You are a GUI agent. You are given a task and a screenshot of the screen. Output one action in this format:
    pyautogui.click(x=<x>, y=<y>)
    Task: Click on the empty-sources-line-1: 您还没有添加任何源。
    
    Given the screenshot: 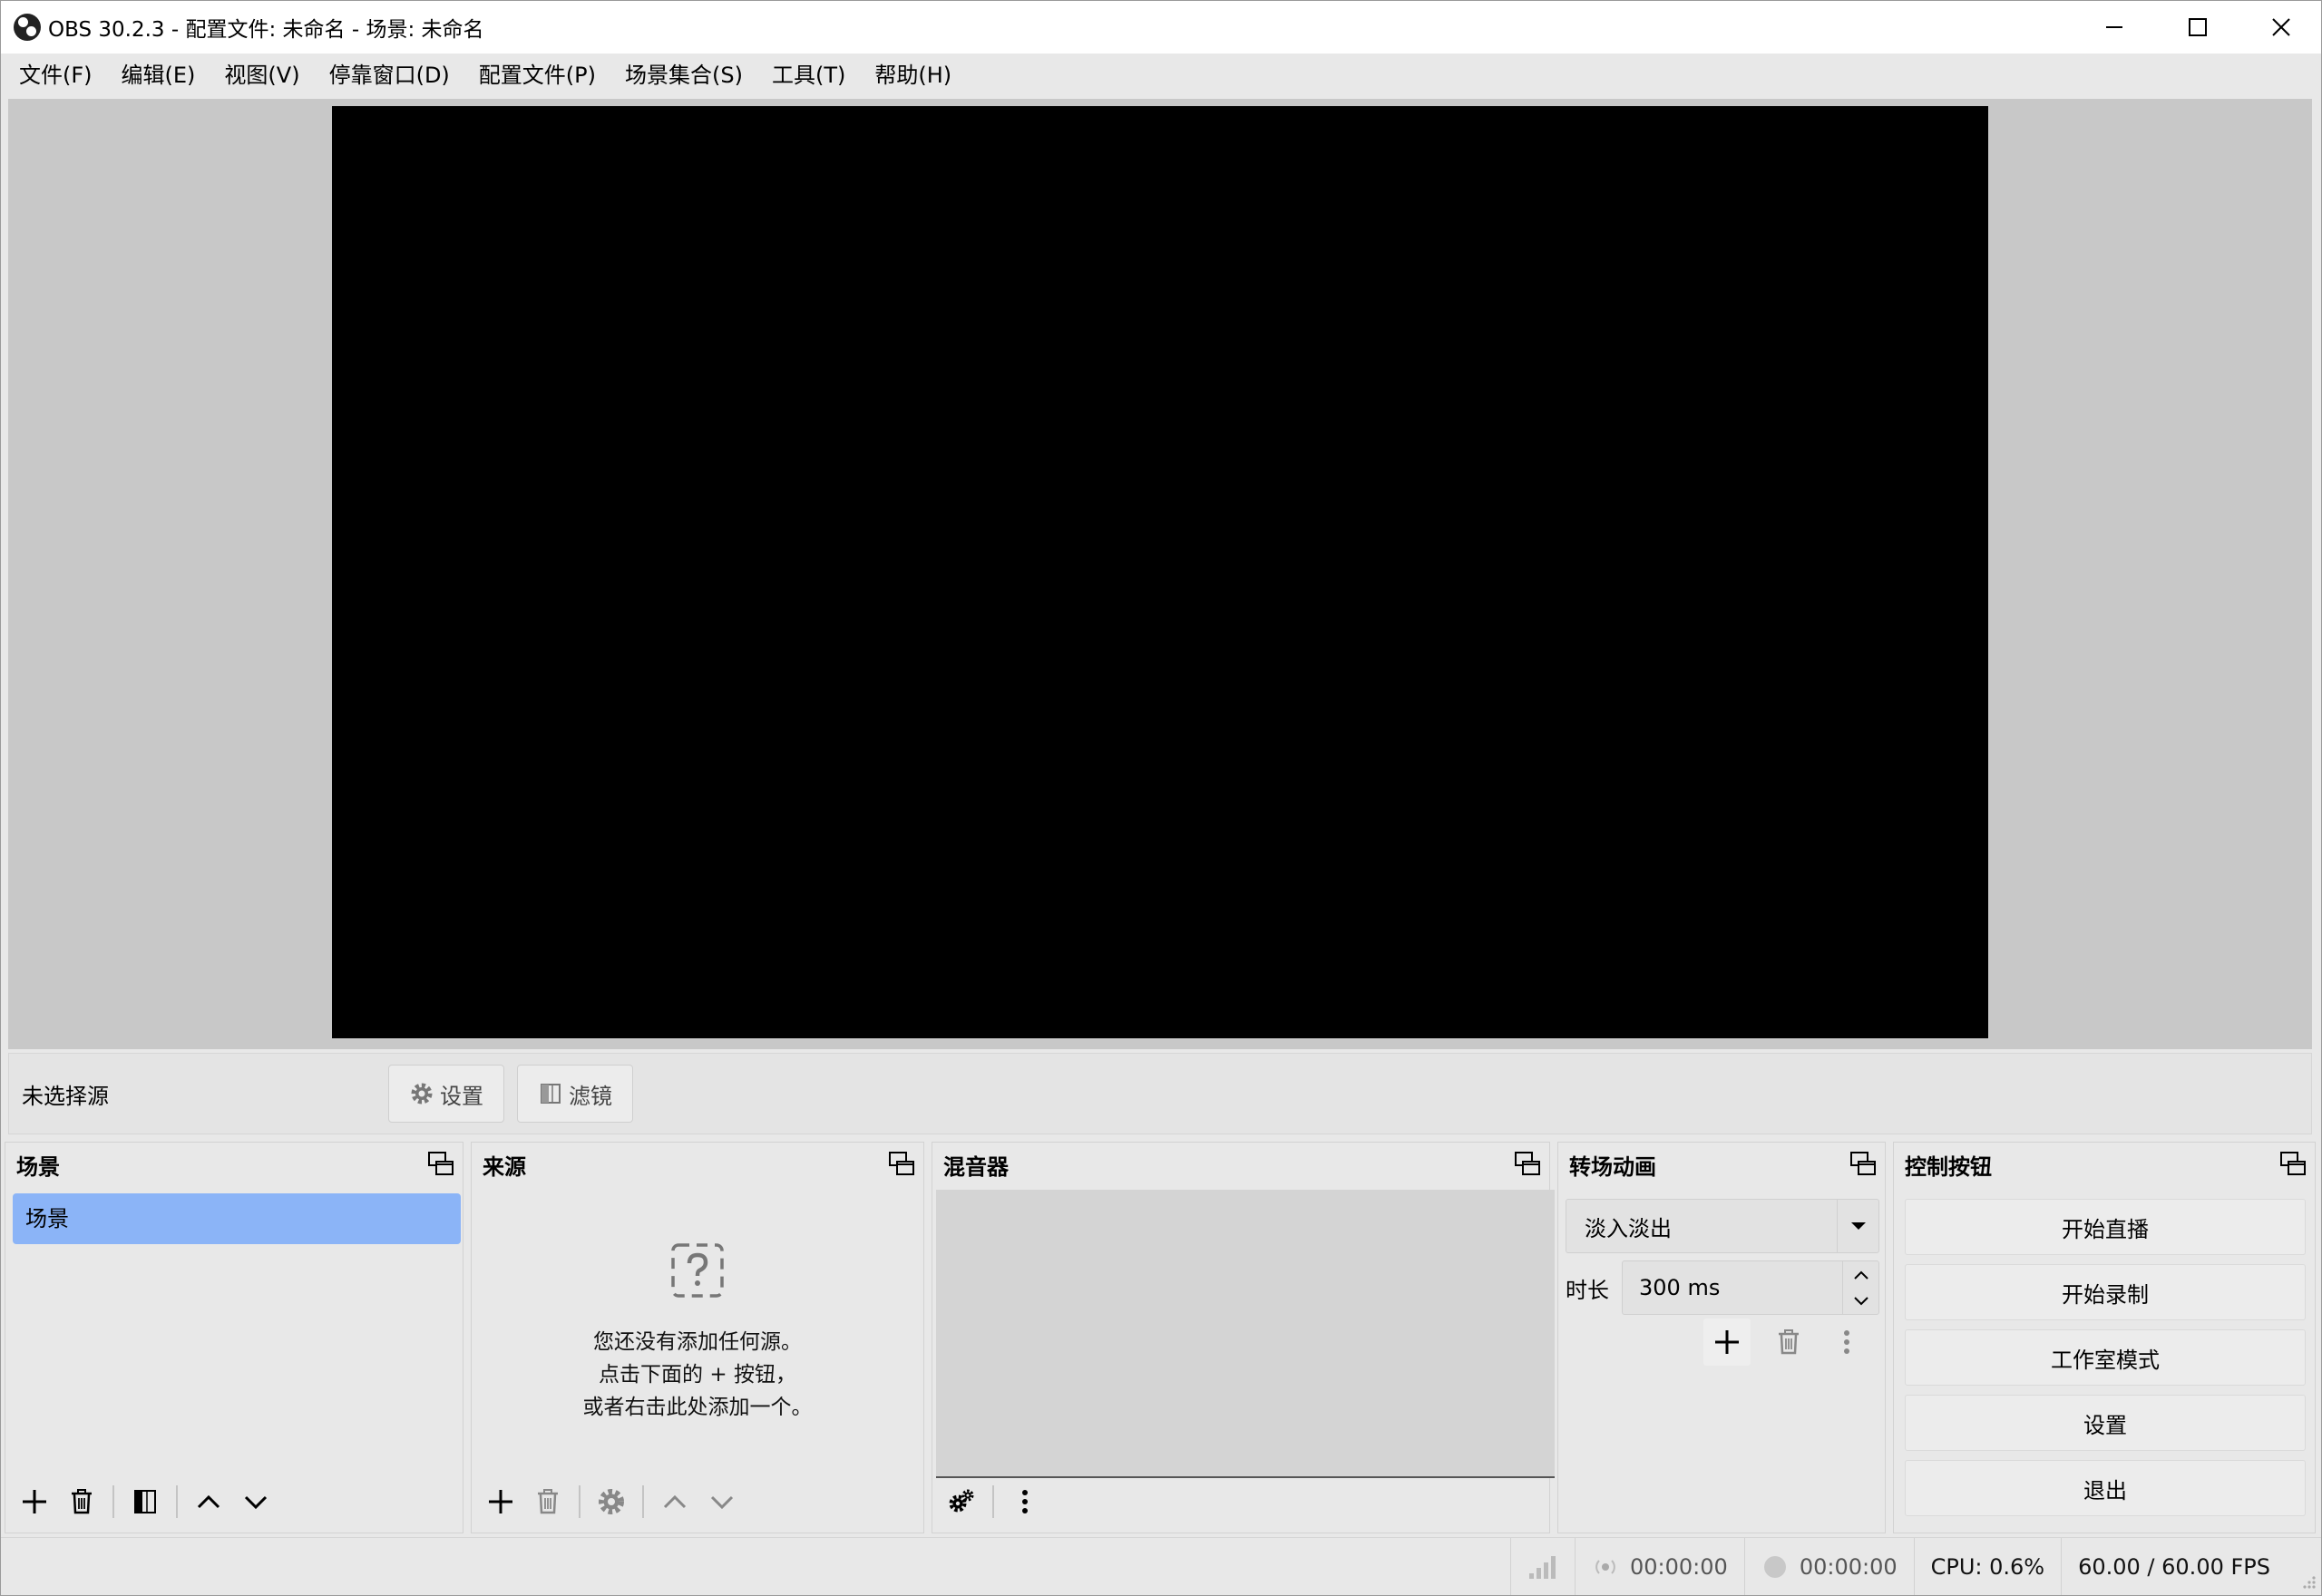 What is the action you would take?
    pyautogui.click(x=697, y=1342)
    